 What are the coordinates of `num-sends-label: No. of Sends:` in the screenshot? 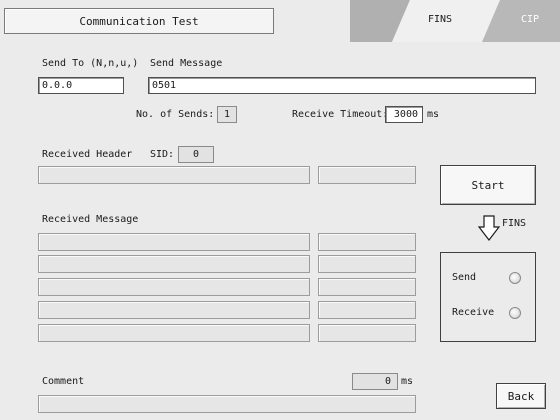 It's located at (175, 114).